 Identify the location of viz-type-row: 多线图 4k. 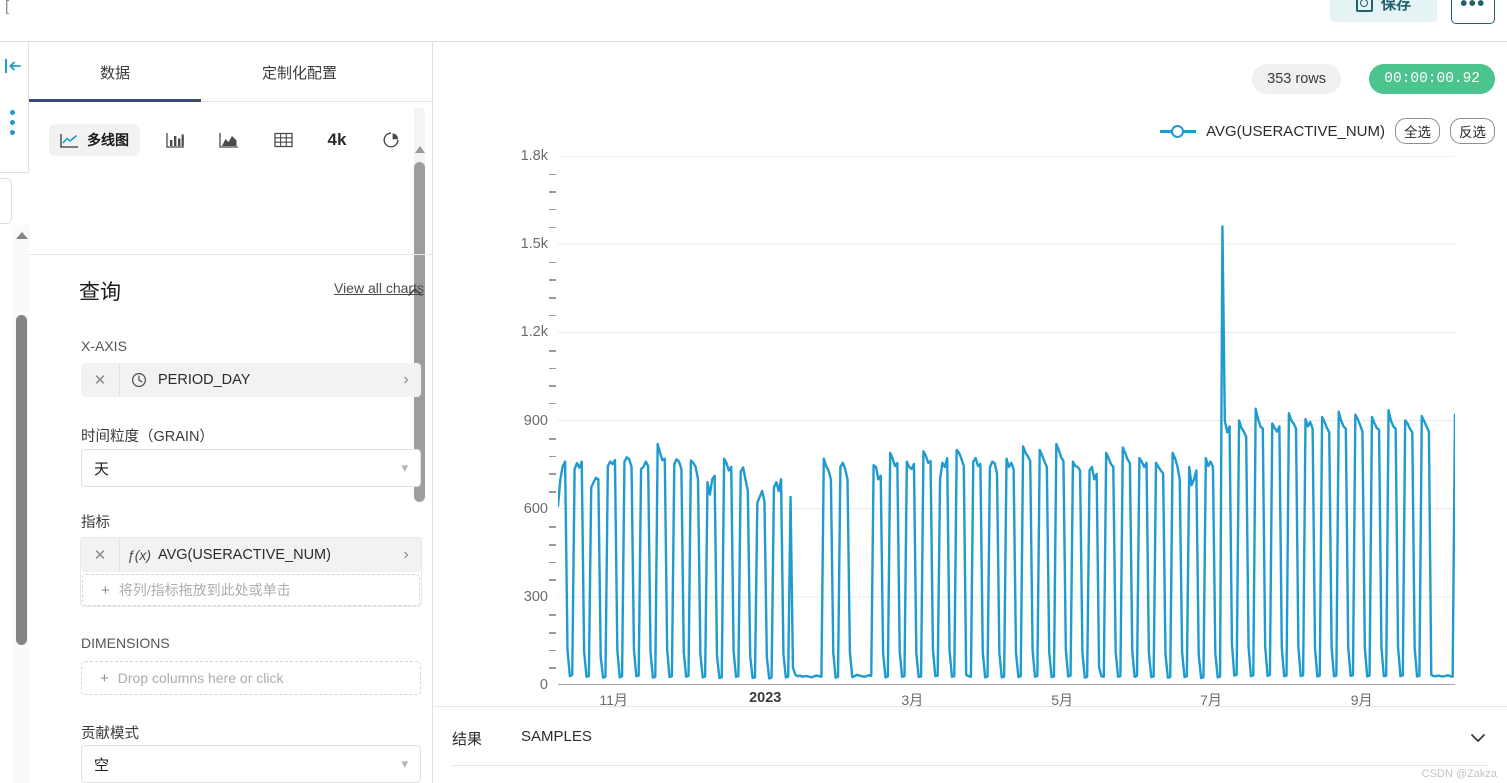
(222, 129).